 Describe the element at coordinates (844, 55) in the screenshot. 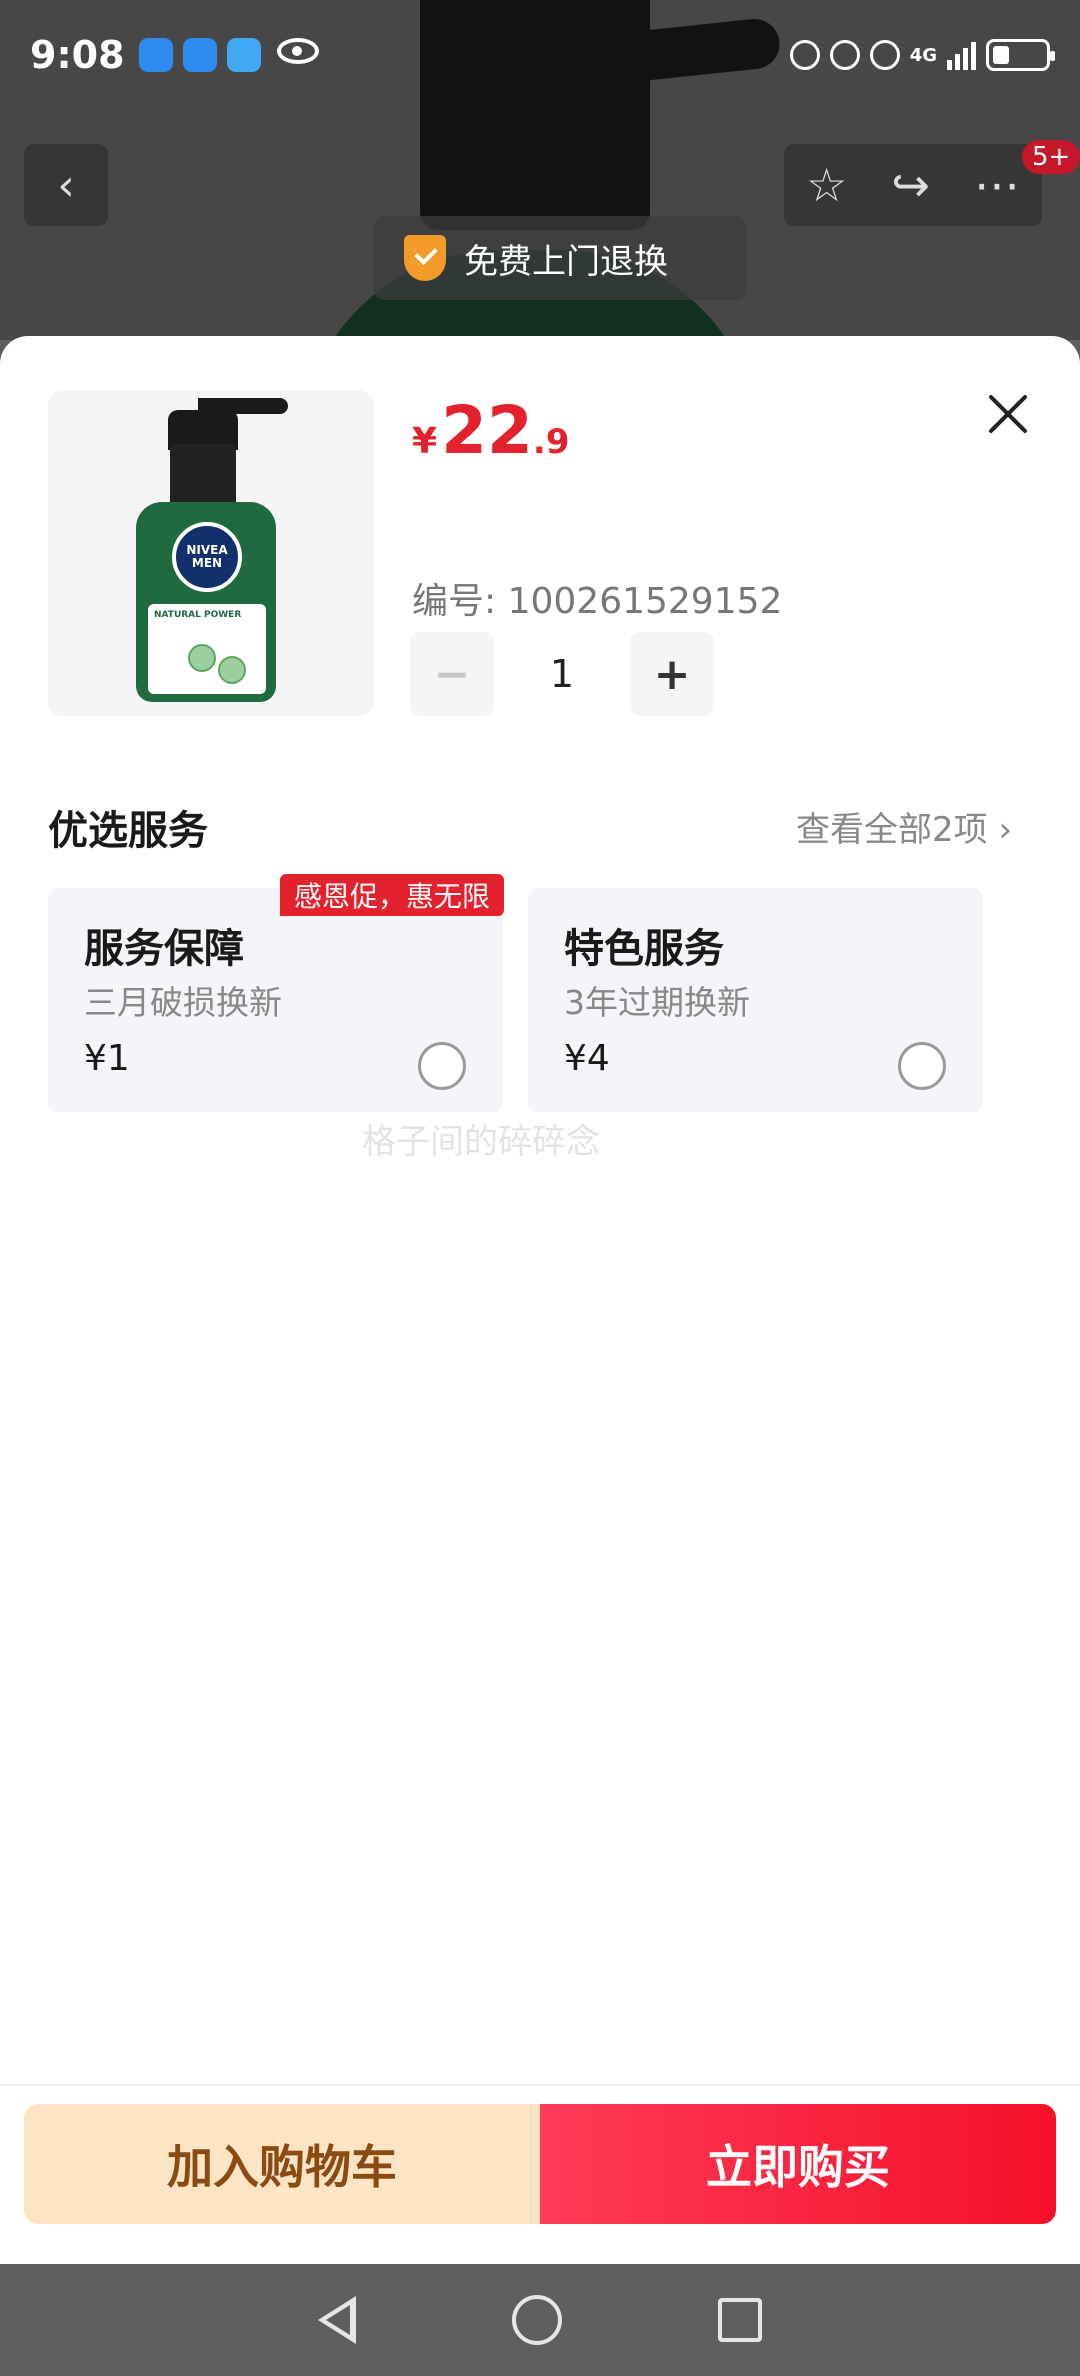

I see `bluetooth-icon` at that location.